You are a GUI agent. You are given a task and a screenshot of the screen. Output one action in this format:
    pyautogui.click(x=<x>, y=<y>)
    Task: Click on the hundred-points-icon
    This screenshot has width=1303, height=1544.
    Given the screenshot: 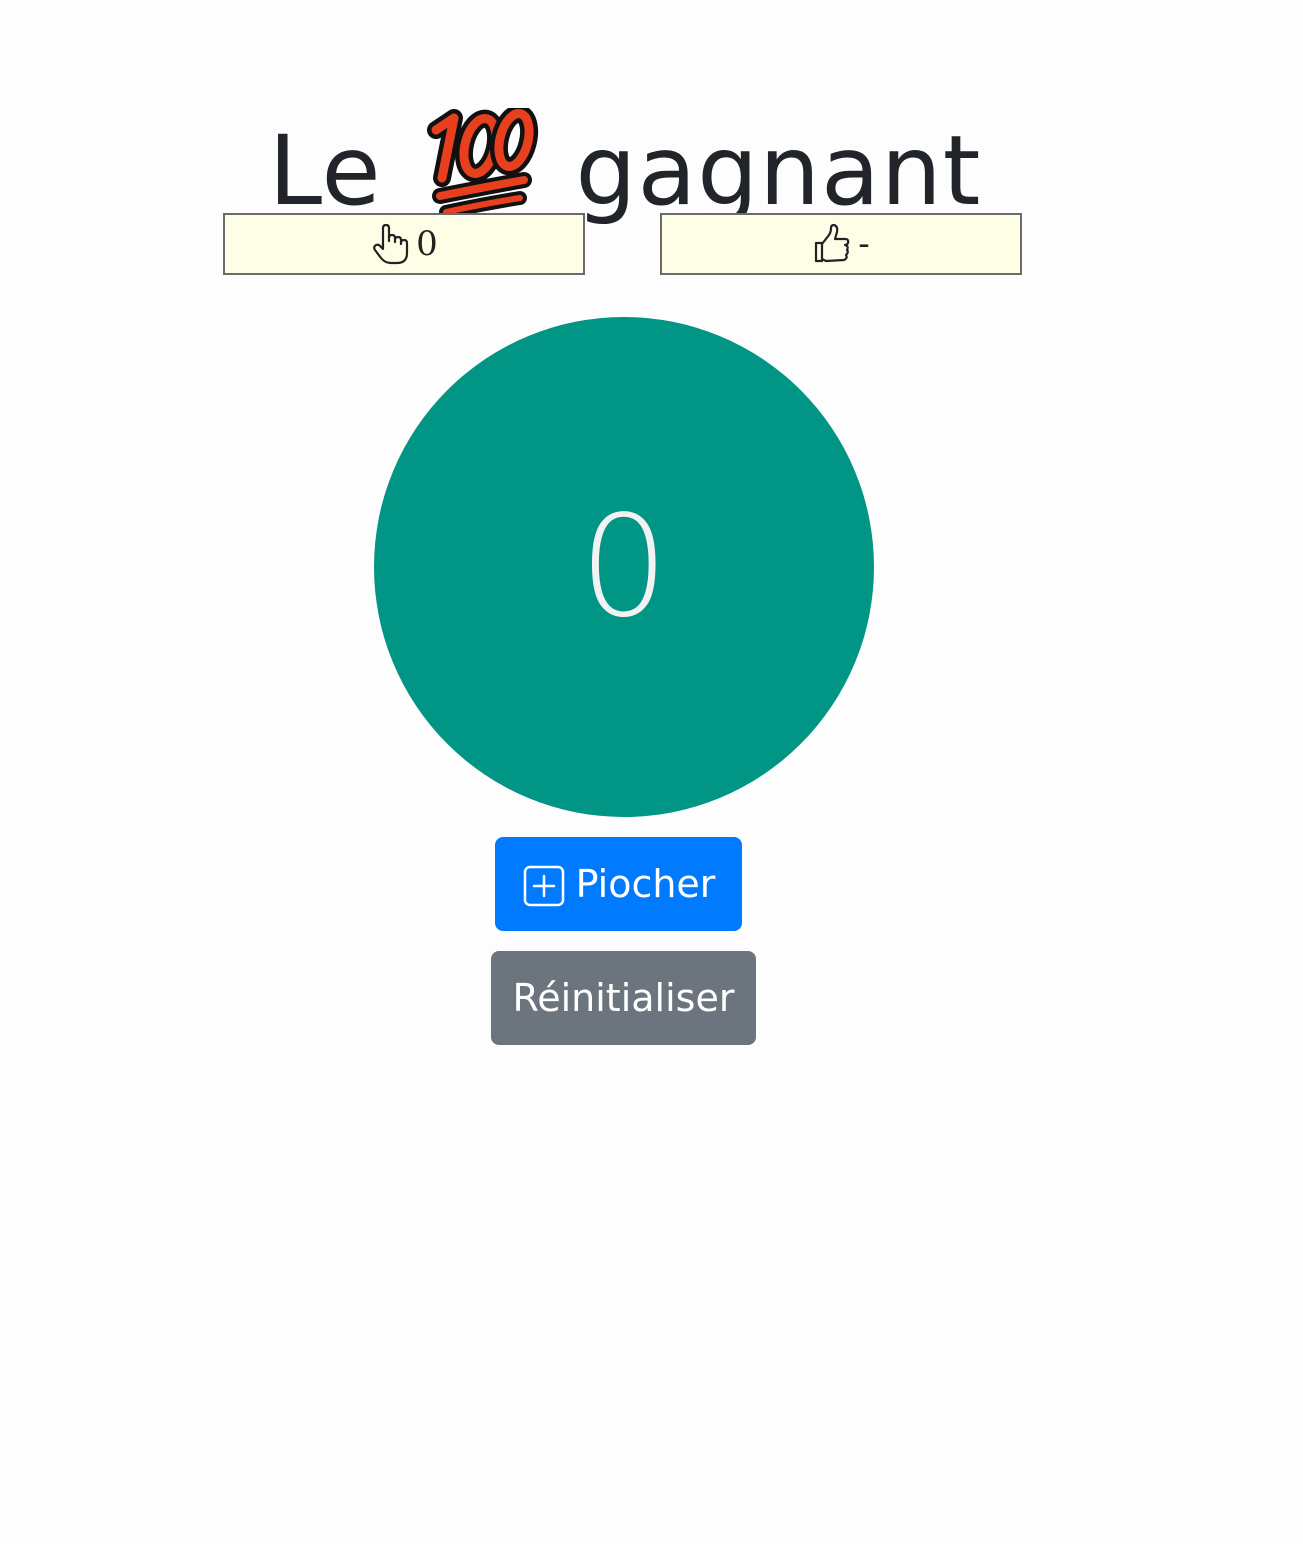 What is the action you would take?
    pyautogui.click(x=480, y=161)
    